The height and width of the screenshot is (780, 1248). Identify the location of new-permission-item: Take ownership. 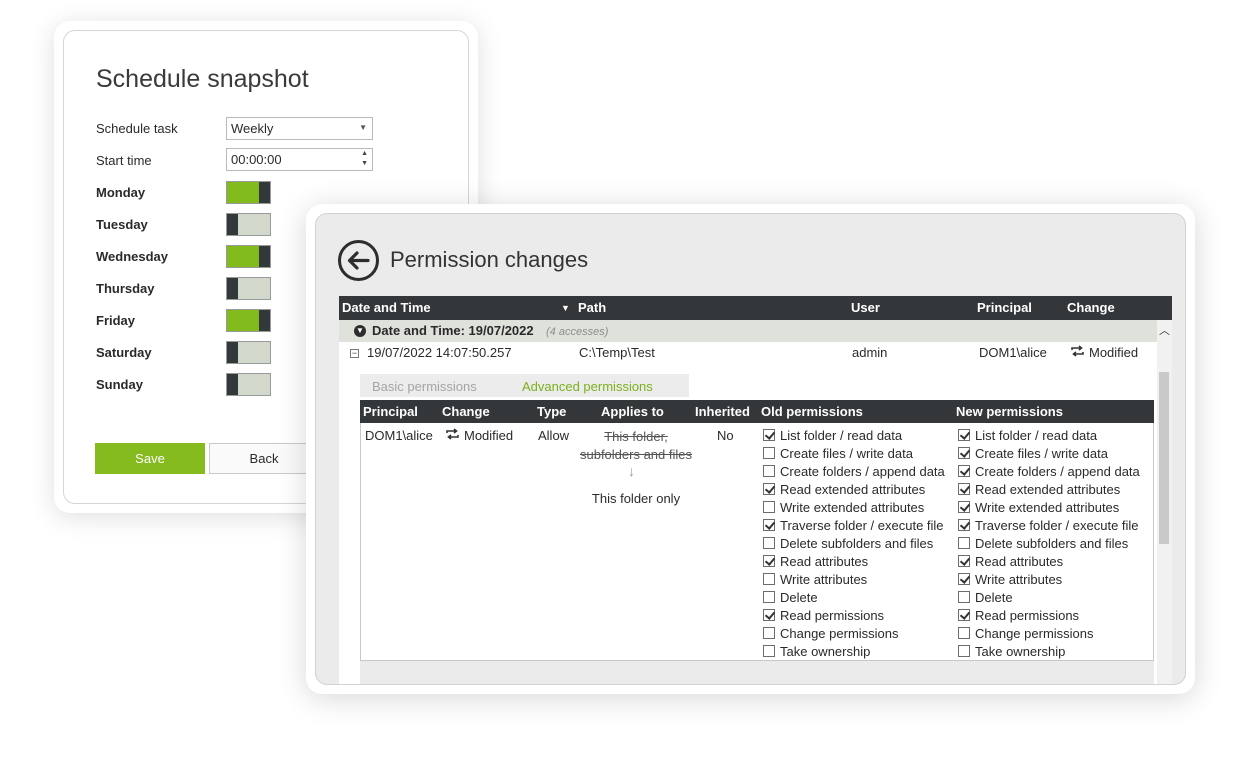
(1011, 653).